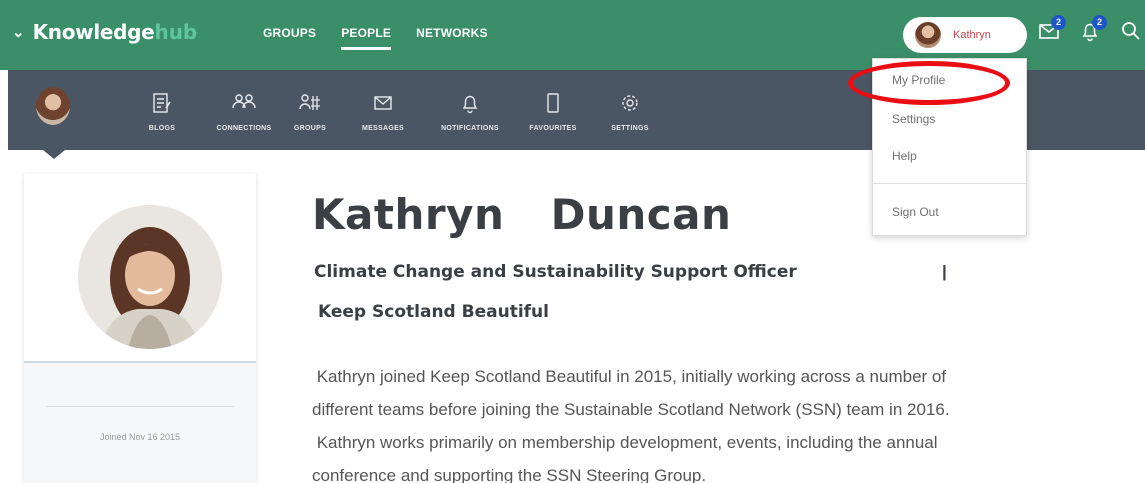  I want to click on bell-icon, so click(470, 104).